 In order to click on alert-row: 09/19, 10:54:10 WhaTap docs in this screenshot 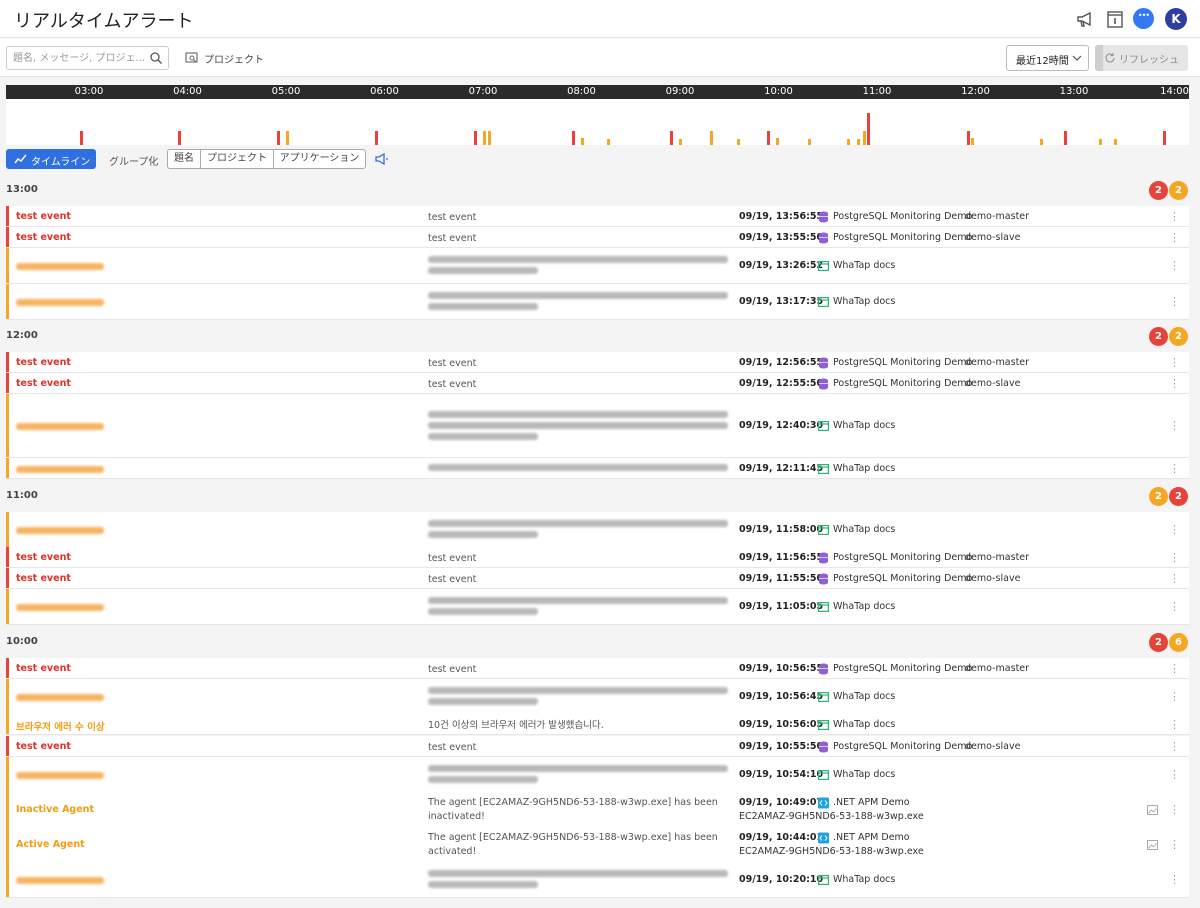, I will do `click(597, 775)`.